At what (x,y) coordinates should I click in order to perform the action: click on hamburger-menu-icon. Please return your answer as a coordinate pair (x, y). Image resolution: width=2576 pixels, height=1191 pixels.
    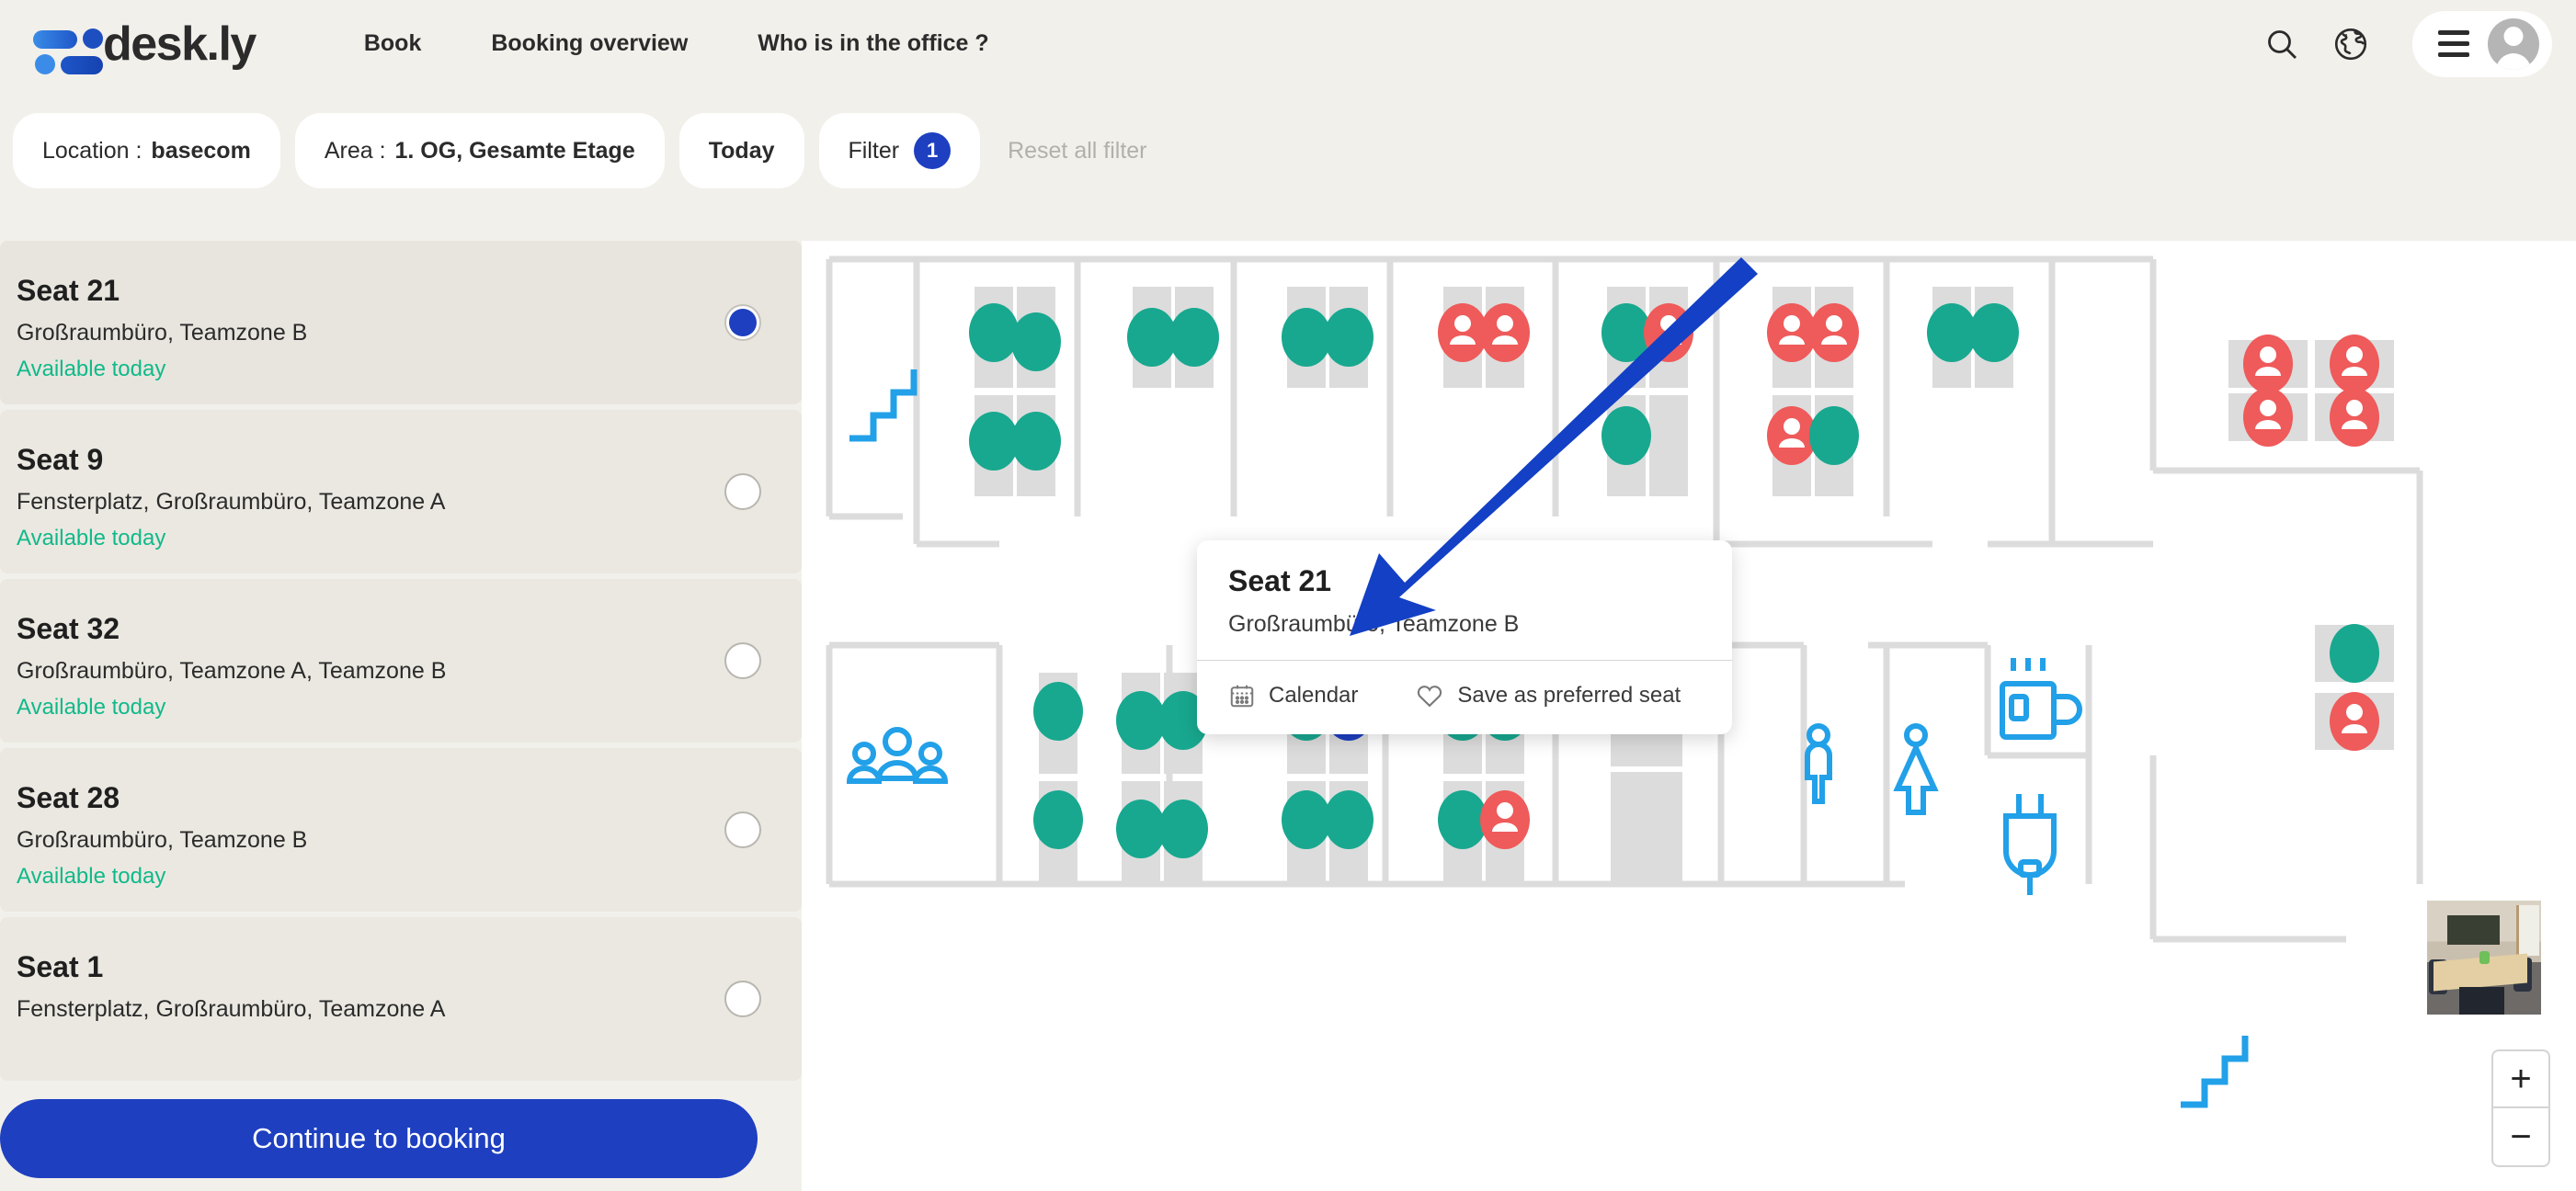
    Looking at the image, I should click on (2453, 43).